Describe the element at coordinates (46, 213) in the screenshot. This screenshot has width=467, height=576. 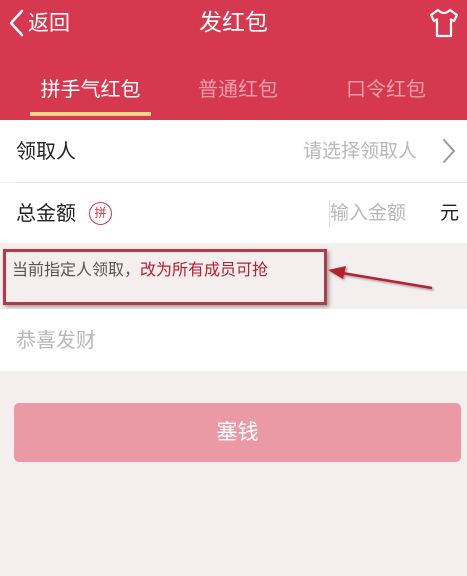
I see `amount-label: 总金额` at that location.